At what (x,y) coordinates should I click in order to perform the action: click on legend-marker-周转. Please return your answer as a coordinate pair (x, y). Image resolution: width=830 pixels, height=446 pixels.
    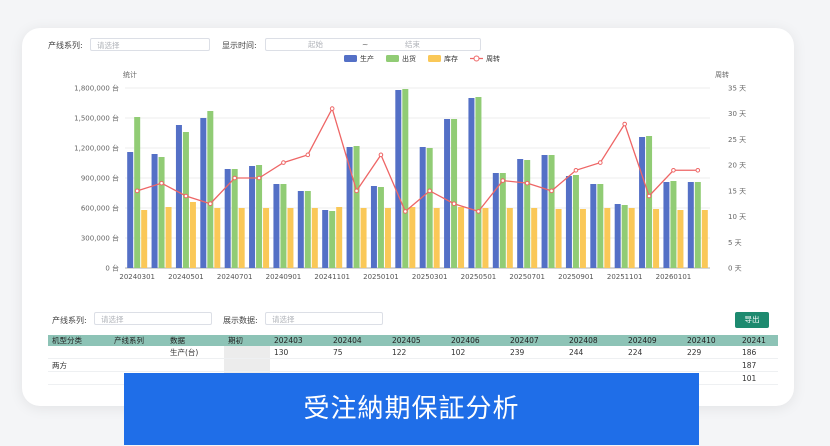
    Looking at the image, I should click on (476, 58).